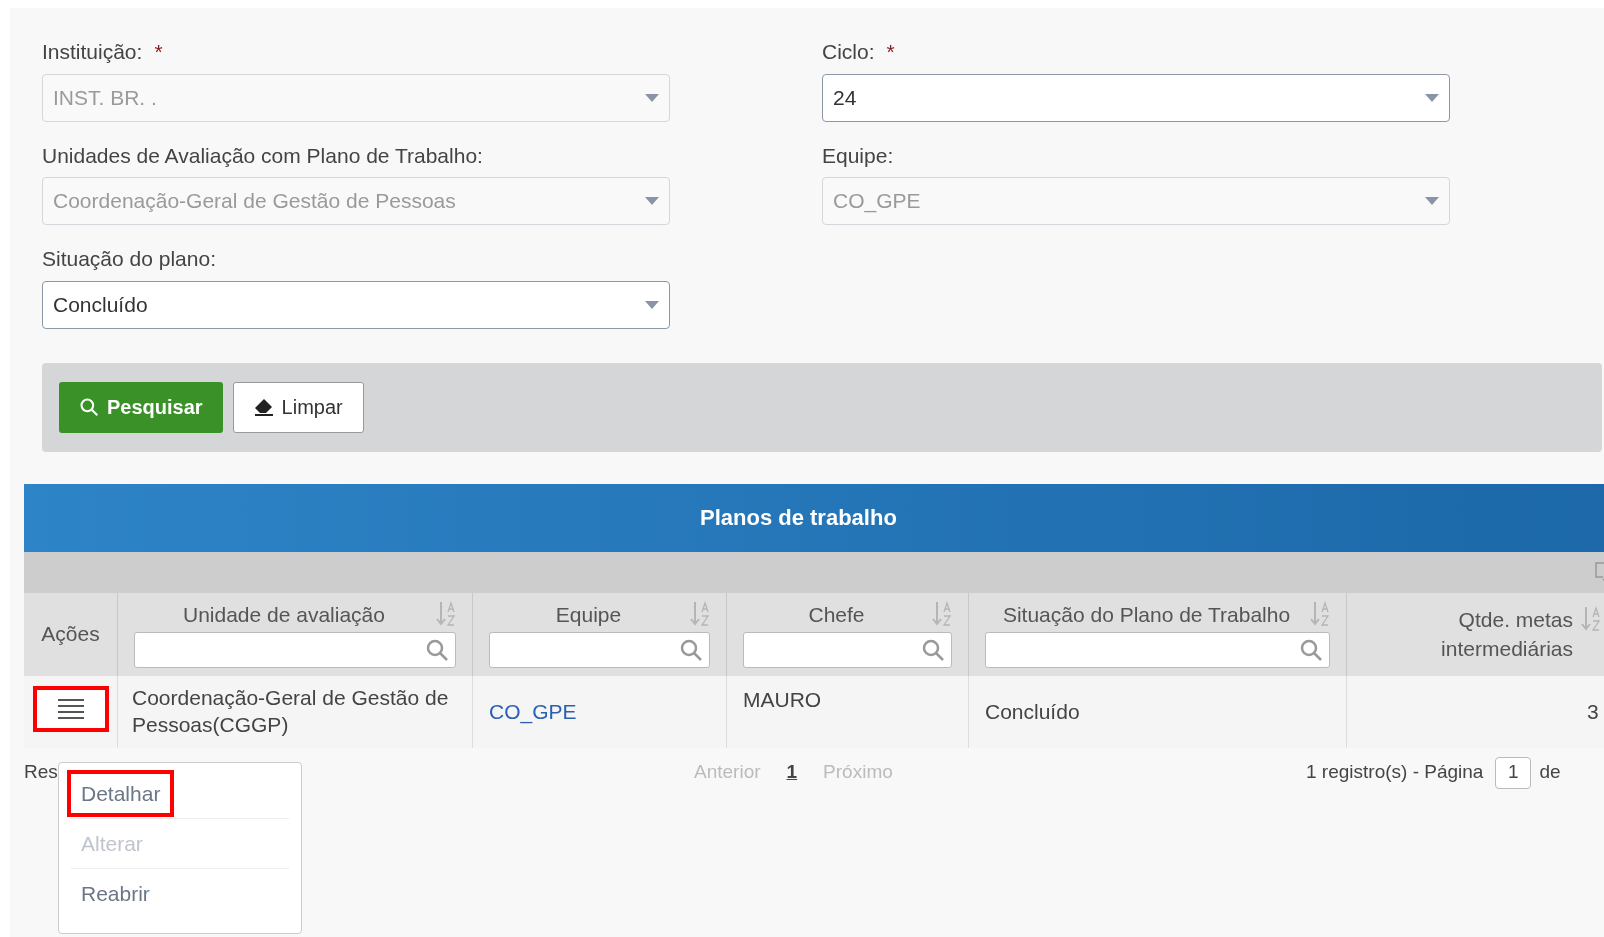 This screenshot has width=1604, height=937. I want to click on actions-menu-button, so click(70, 708).